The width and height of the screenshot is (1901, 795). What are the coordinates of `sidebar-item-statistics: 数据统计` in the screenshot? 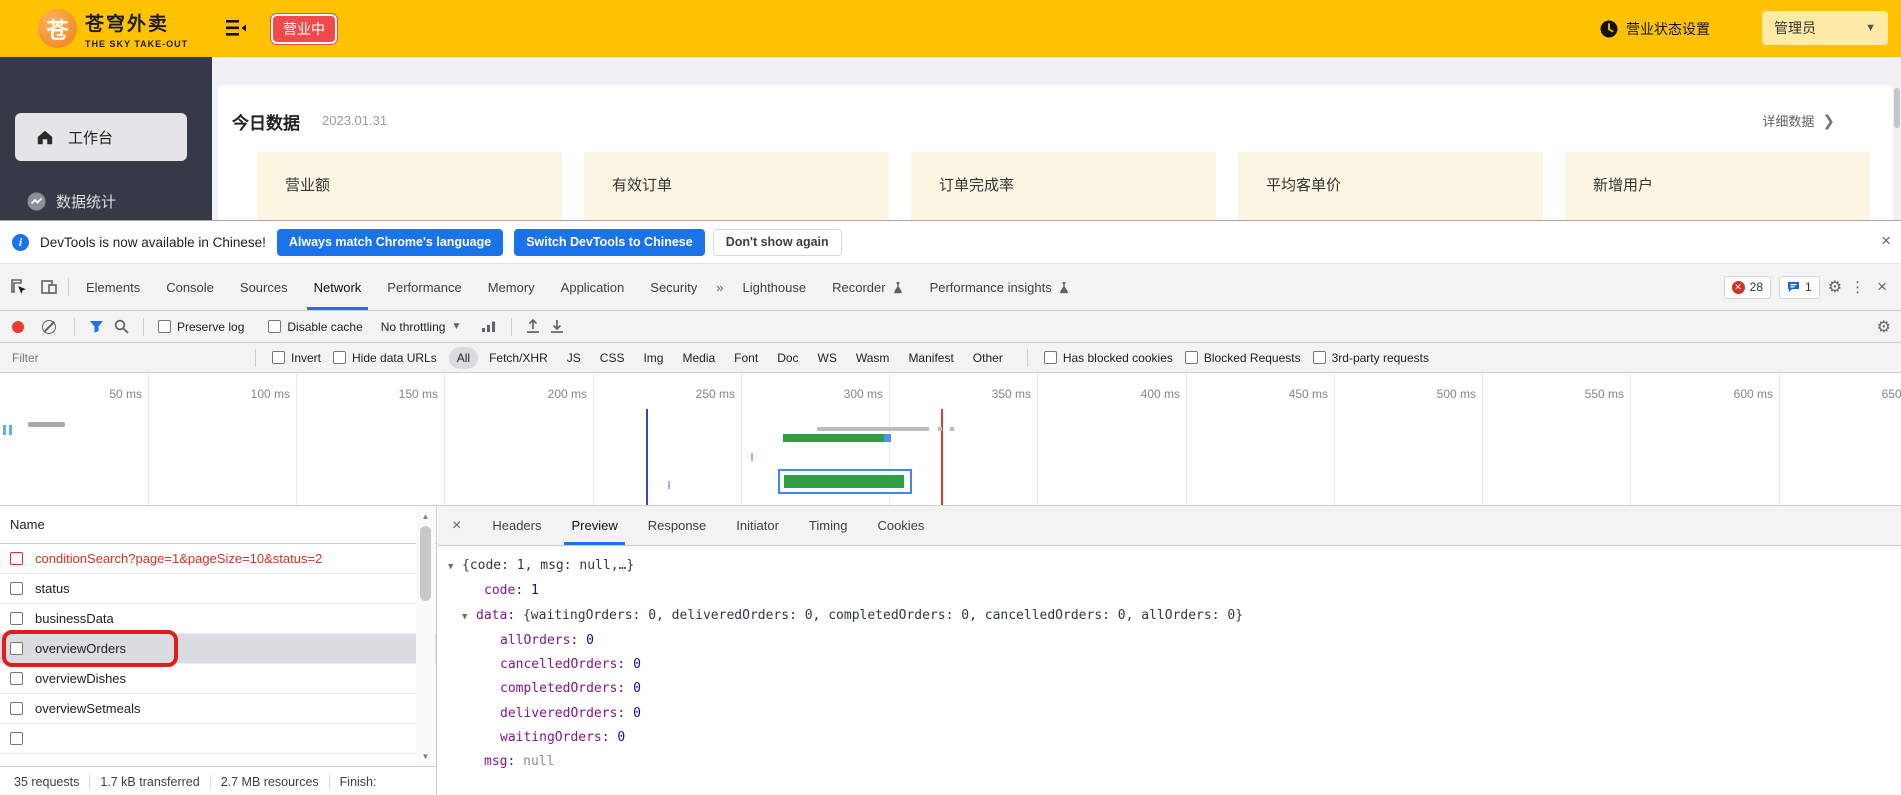 It's located at (106, 201).